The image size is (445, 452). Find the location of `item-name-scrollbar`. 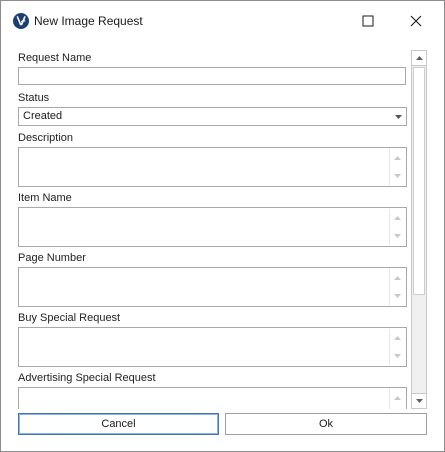

item-name-scrollbar is located at coordinates (397, 227).